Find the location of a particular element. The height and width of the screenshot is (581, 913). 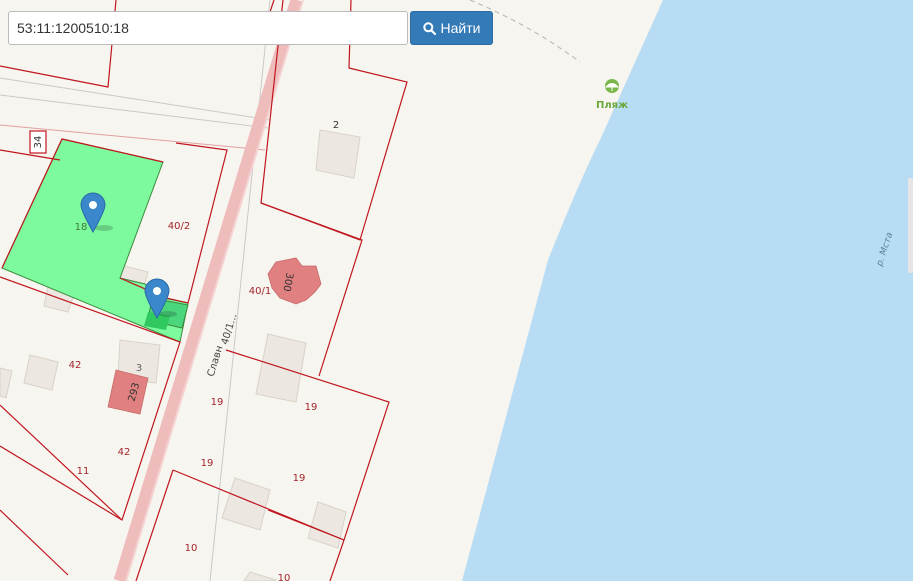

search-button: Найти is located at coordinates (451, 28).